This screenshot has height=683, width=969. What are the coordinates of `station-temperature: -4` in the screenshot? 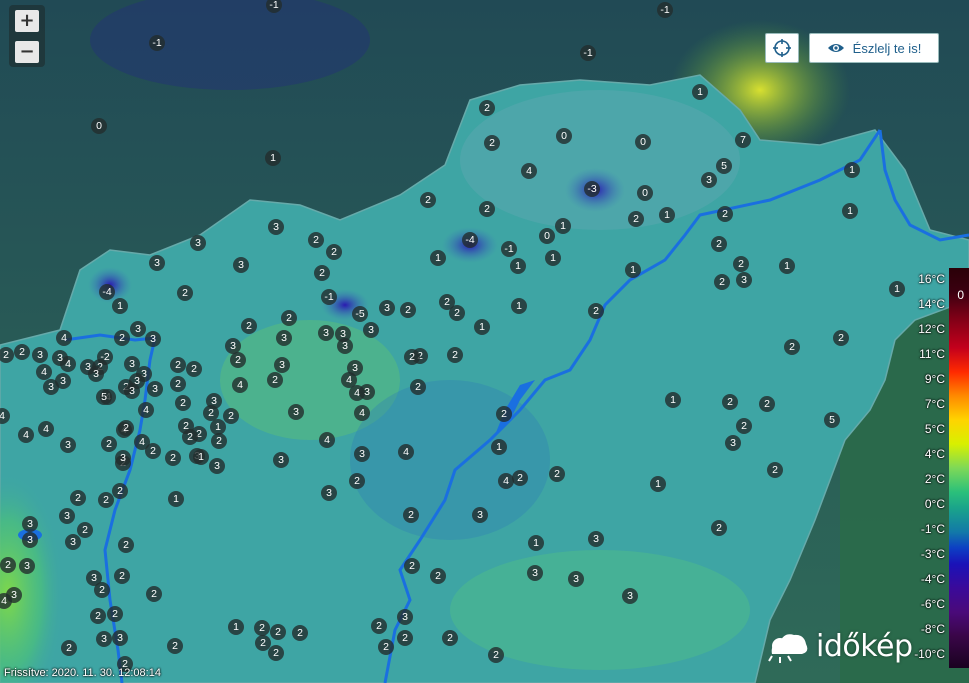 It's located at (470, 240).